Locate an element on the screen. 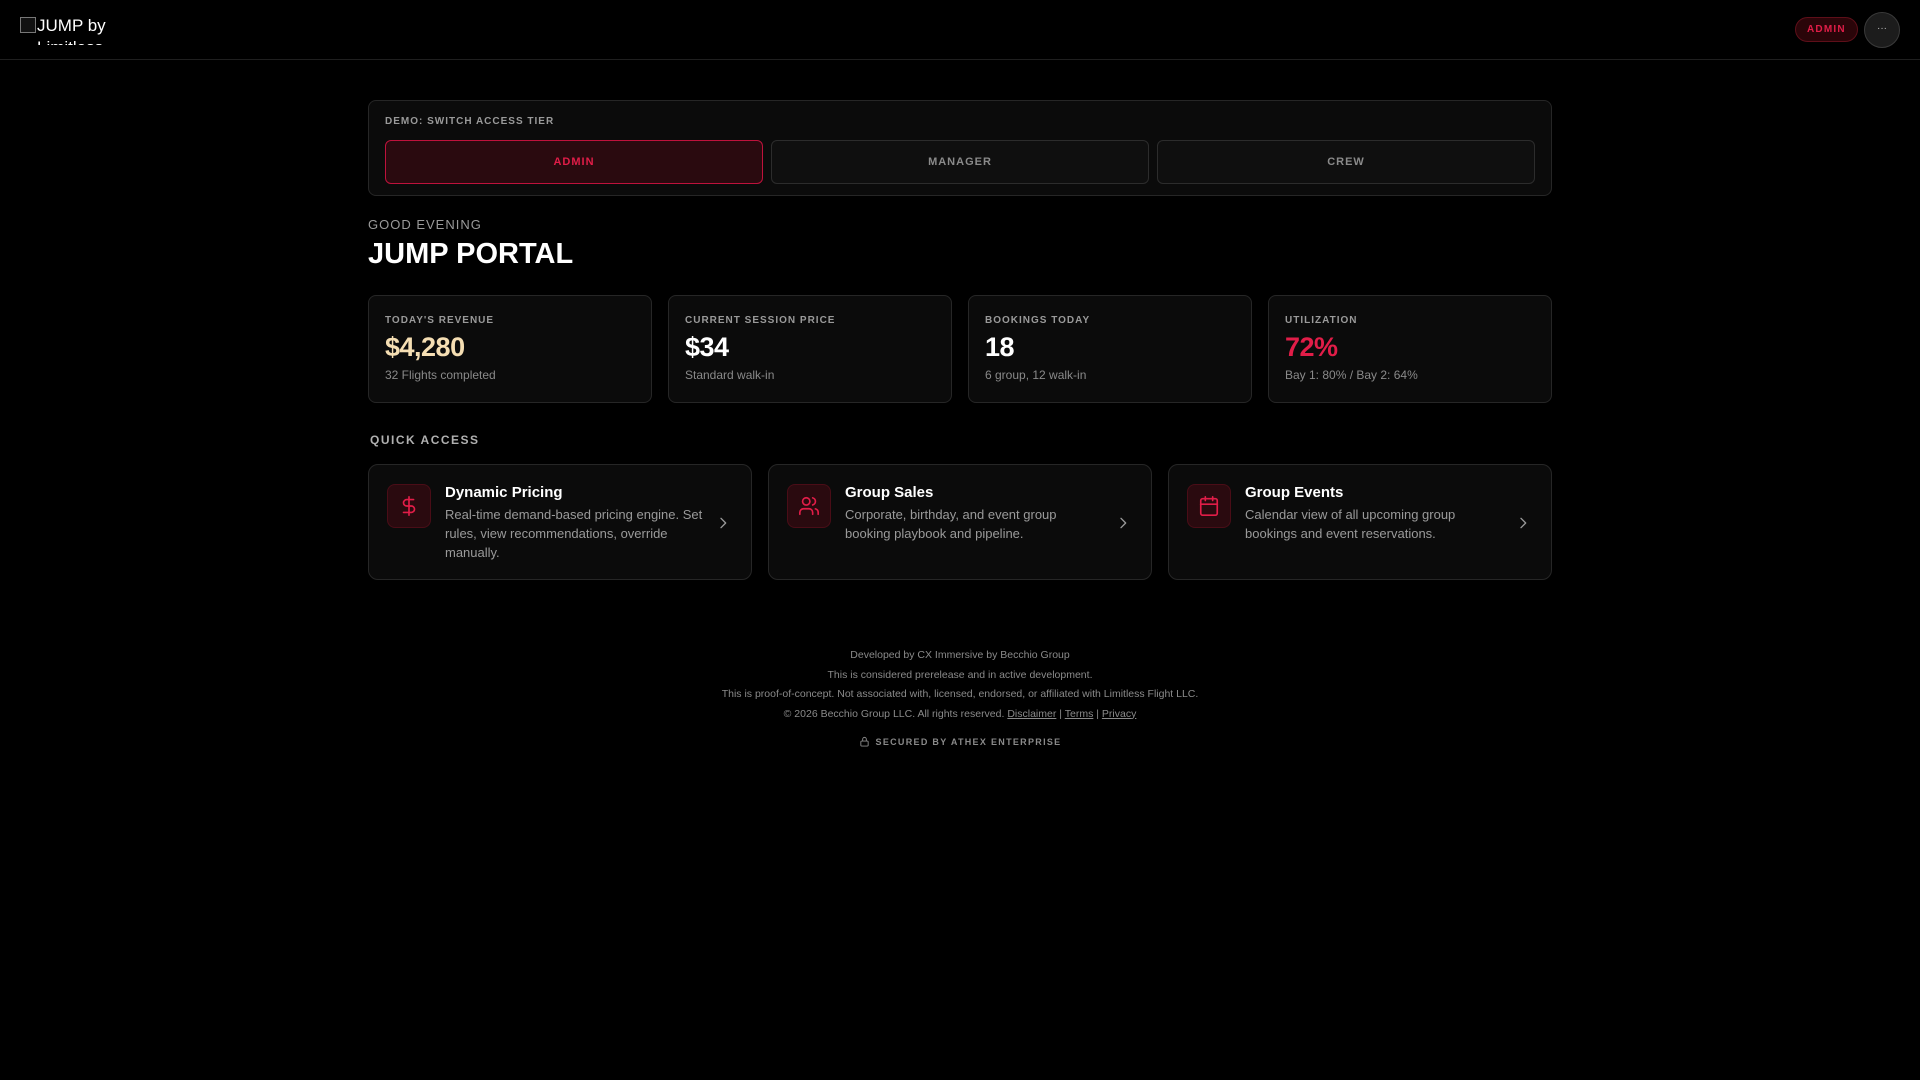 The width and height of the screenshot is (1920, 1080). secured-badge: SECURED BY ATHEX ENTERPRISE is located at coordinates (960, 741).